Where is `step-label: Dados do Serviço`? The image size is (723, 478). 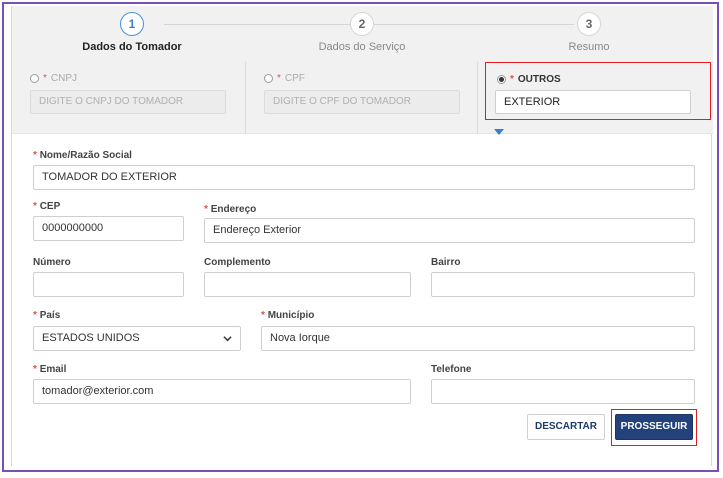 step-label: Dados do Serviço is located at coordinates (362, 47).